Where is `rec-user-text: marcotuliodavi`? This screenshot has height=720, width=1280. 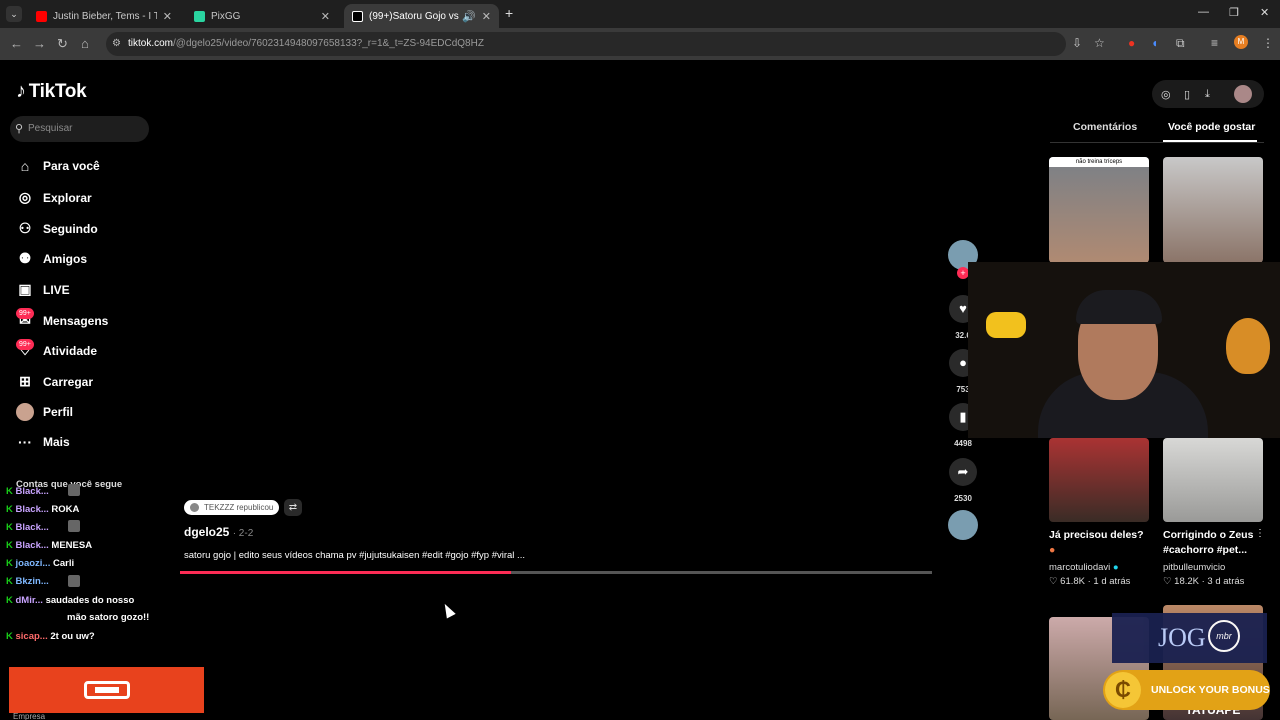
rec-user-text: marcotuliodavi is located at coordinates (1080, 567).